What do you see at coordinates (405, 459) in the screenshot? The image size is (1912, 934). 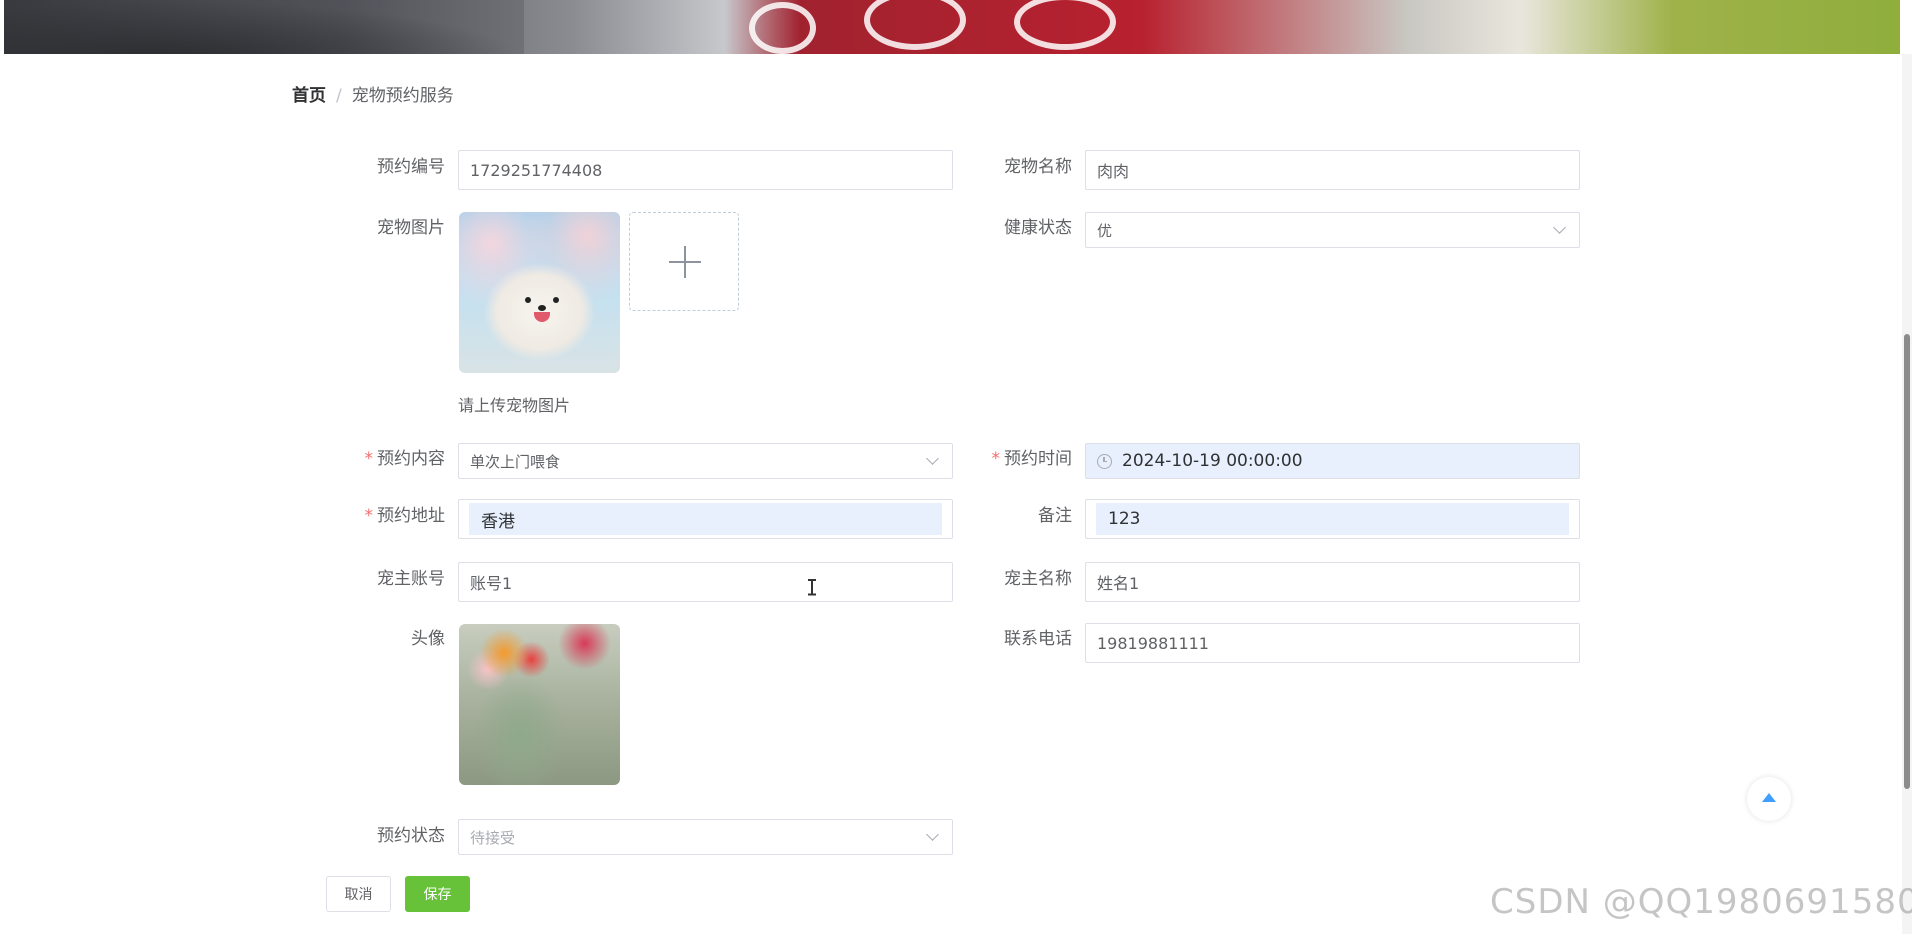 I see `booking-content-label: * 预约内容` at bounding box center [405, 459].